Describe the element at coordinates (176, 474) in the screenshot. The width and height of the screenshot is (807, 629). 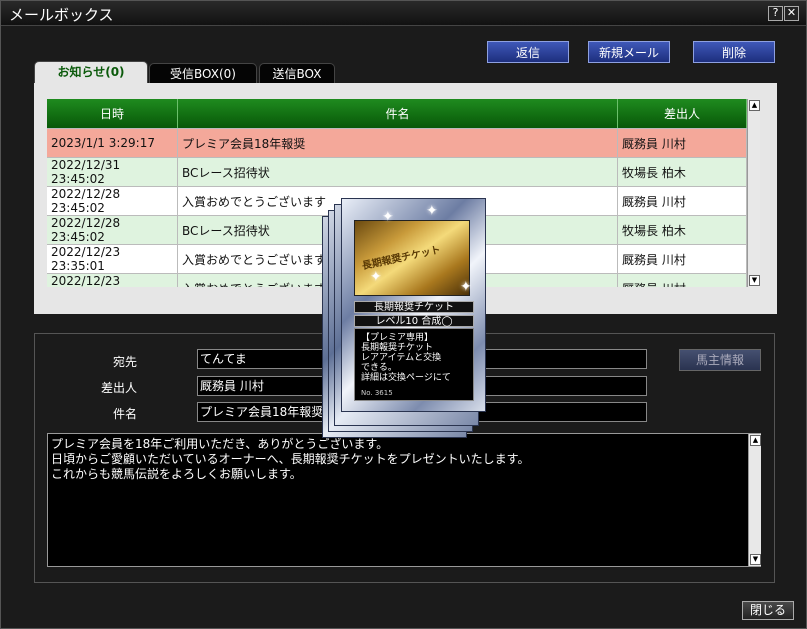
I see `body-line: これからも競馬伝説をよろしくお願いします。` at that location.